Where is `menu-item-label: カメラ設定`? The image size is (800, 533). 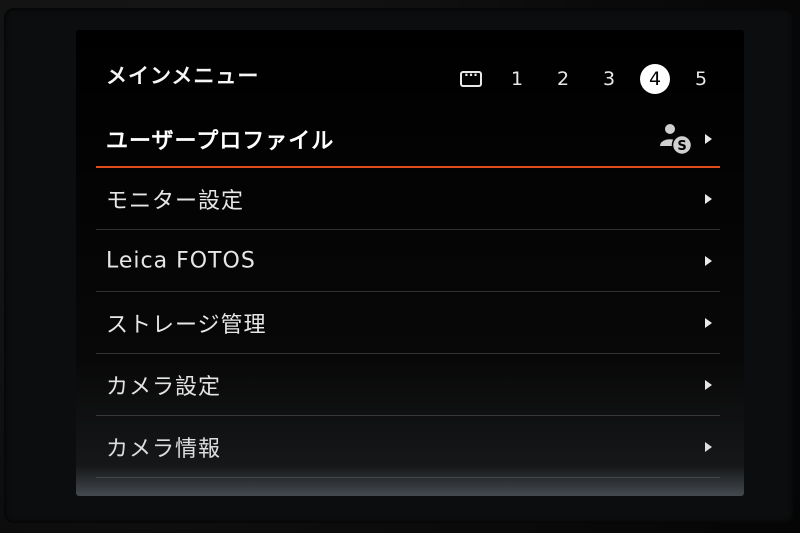
menu-item-label: カメラ設定 is located at coordinates (164, 387).